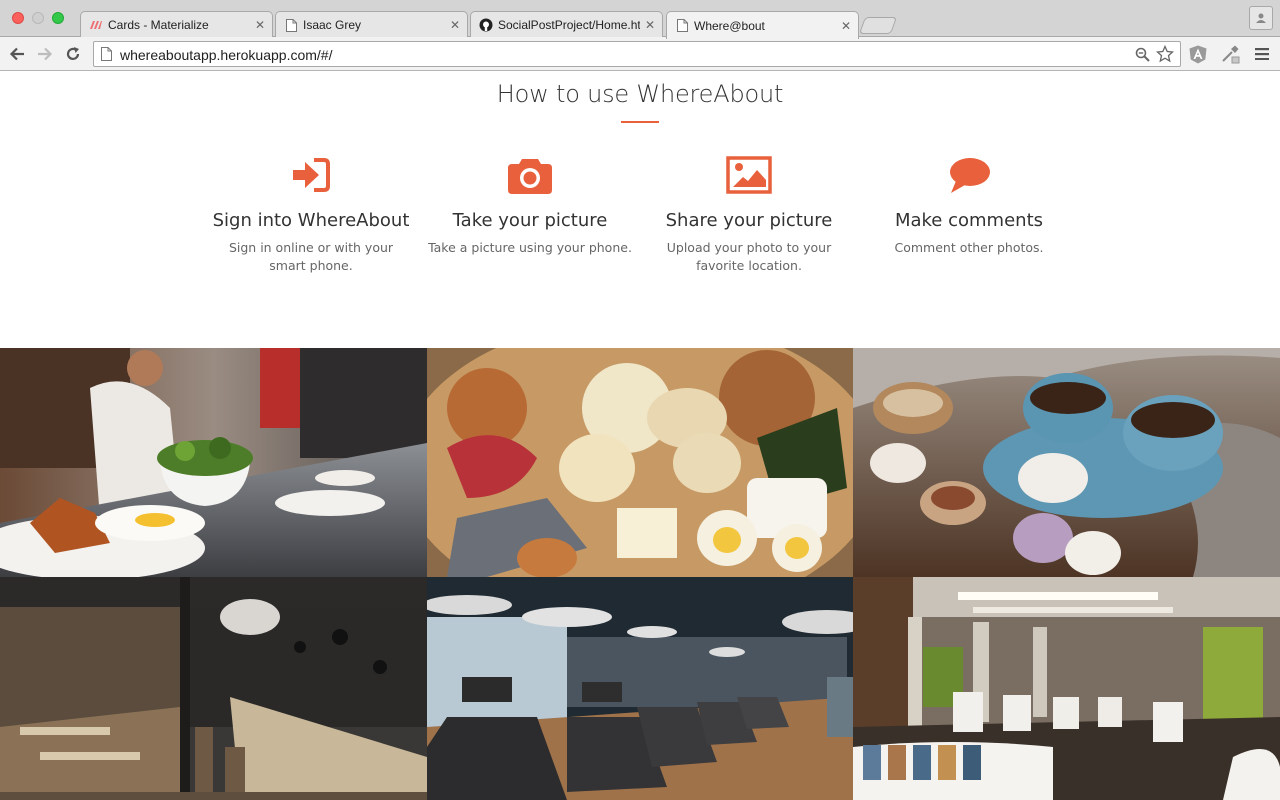  Describe the element at coordinates (1066, 462) in the screenshot. I see `photo-coffee-macarons` at that location.